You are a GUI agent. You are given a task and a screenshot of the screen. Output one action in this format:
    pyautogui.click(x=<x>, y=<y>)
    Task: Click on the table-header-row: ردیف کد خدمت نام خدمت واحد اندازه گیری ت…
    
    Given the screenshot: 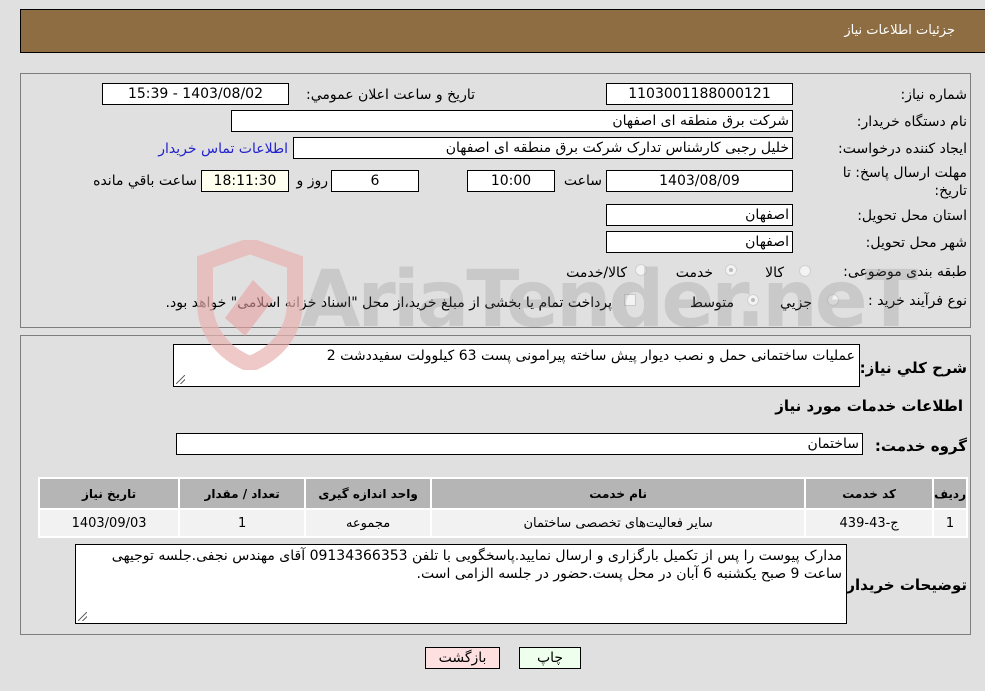 What is the action you would take?
    pyautogui.click(x=503, y=493)
    